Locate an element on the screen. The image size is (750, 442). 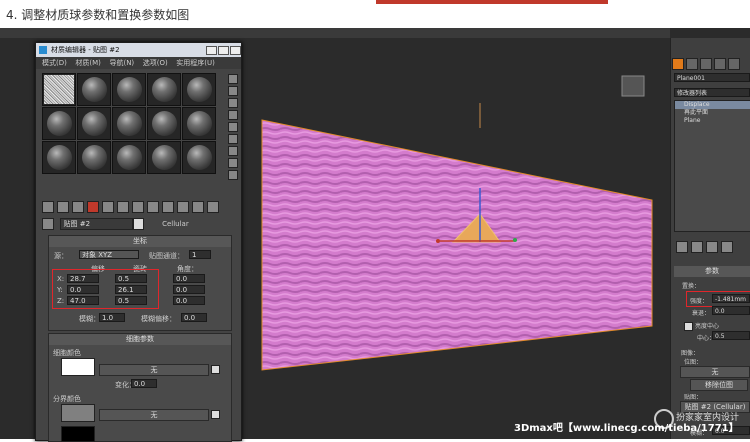
maximize-icon is located at coordinates (223, 50).